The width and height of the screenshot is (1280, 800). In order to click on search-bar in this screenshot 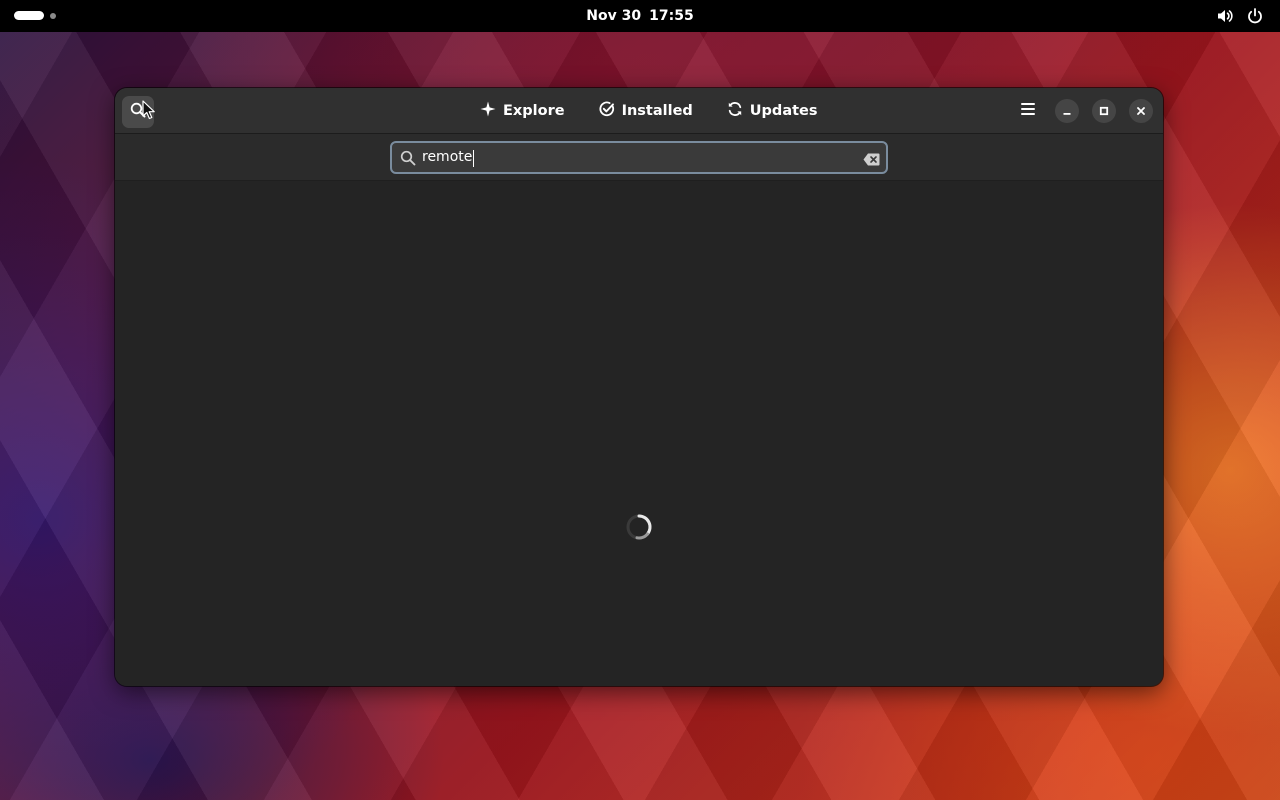, I will do `click(639, 157)`.